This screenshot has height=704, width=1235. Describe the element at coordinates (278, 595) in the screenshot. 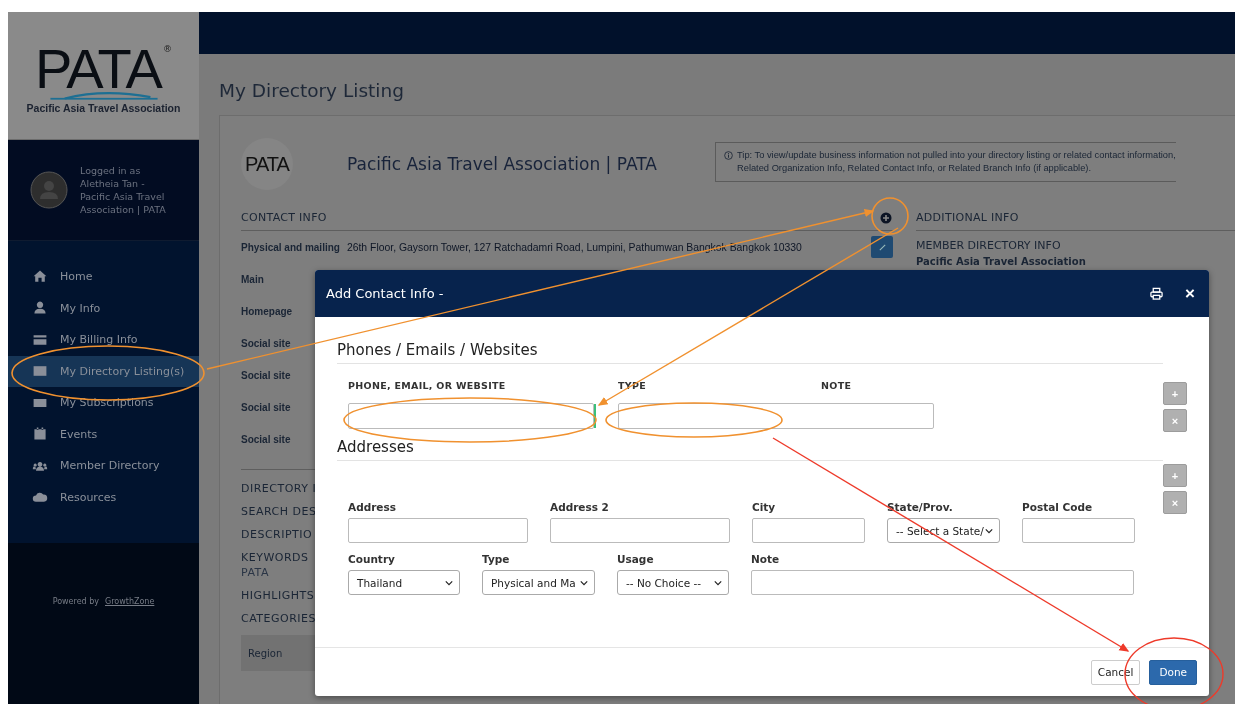

I see `section-heading: HIGHLIGHTS` at that location.